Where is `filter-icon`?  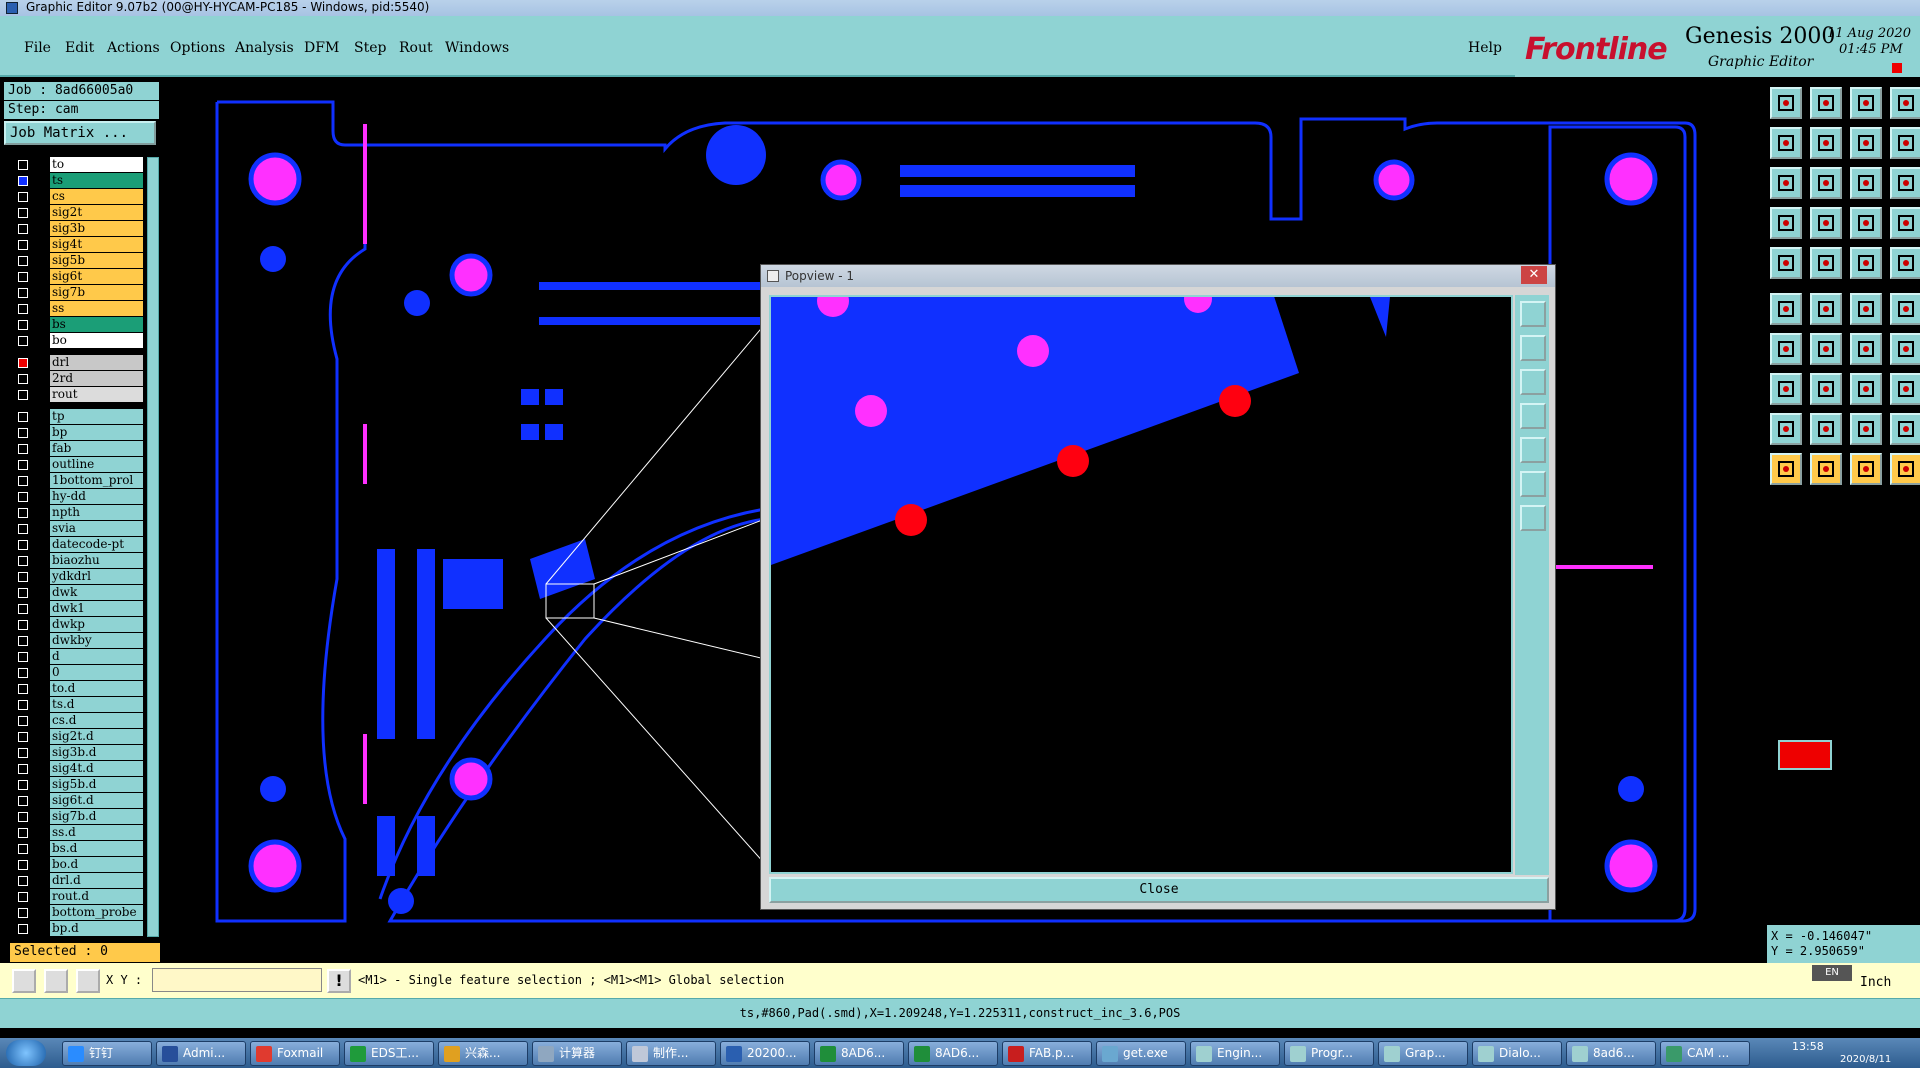 filter-icon is located at coordinates (1905, 389).